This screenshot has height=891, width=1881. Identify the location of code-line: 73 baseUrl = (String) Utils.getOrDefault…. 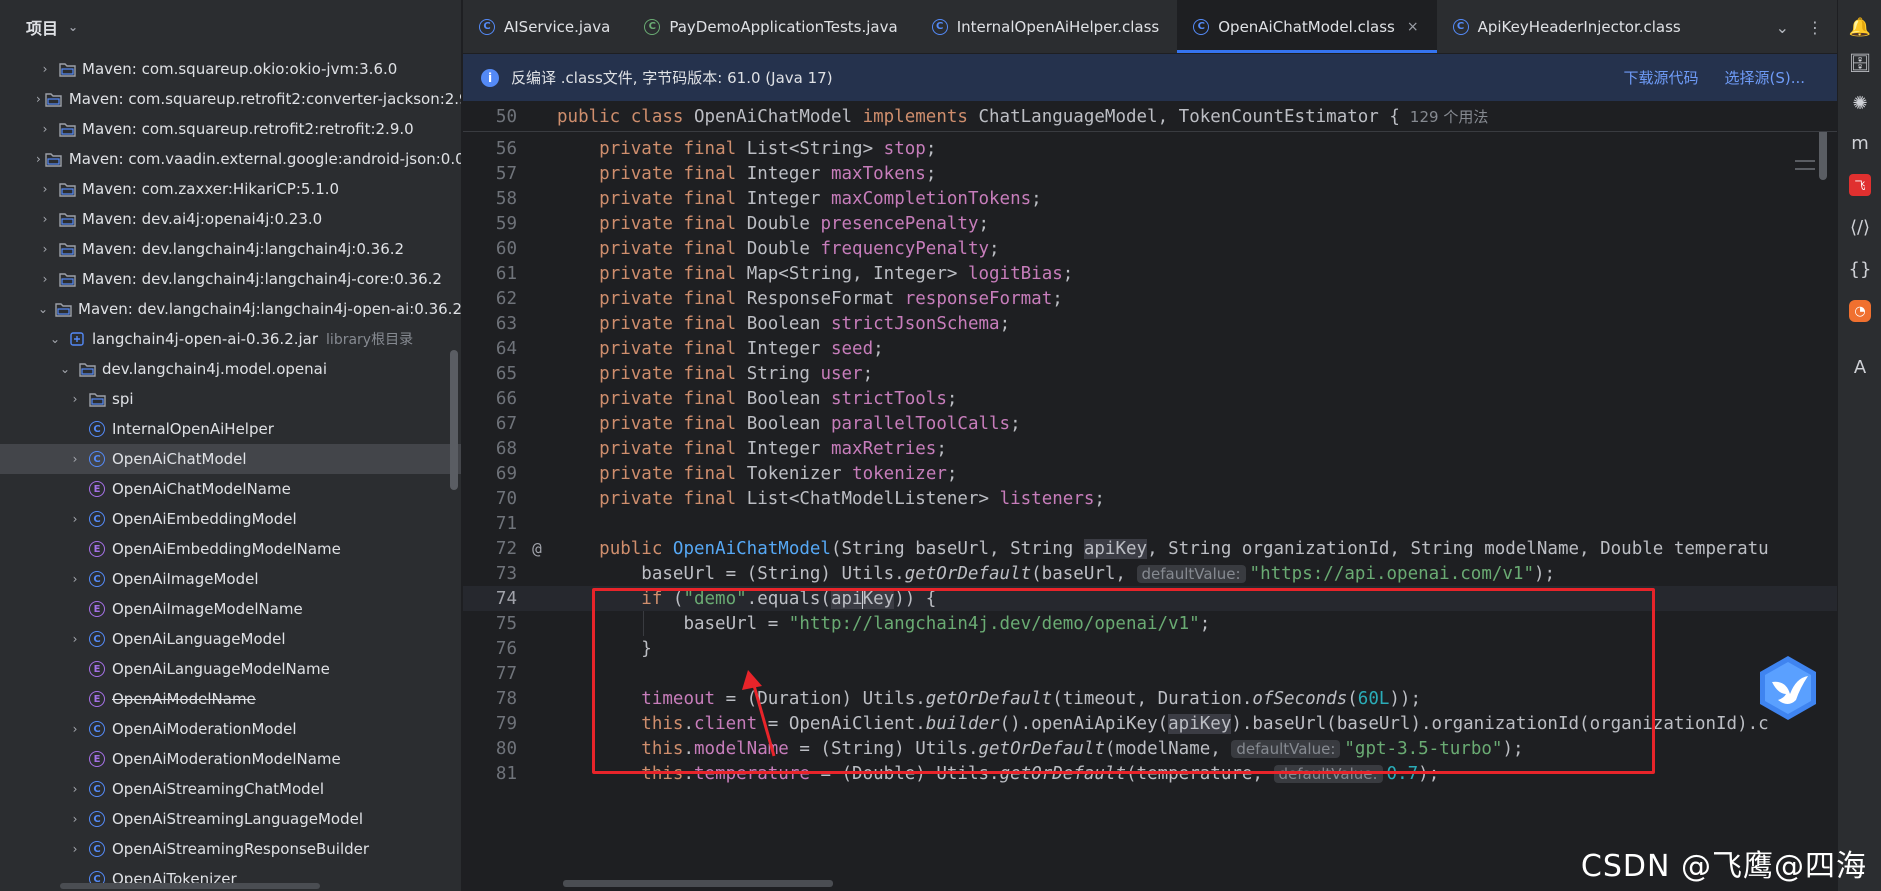
(1150, 573).